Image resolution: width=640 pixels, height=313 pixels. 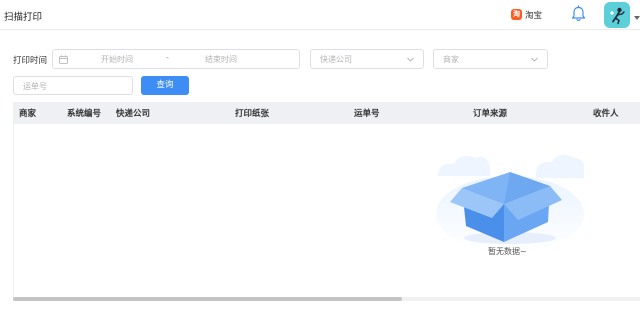 I want to click on date-end-input: 结束时间, so click(x=221, y=59).